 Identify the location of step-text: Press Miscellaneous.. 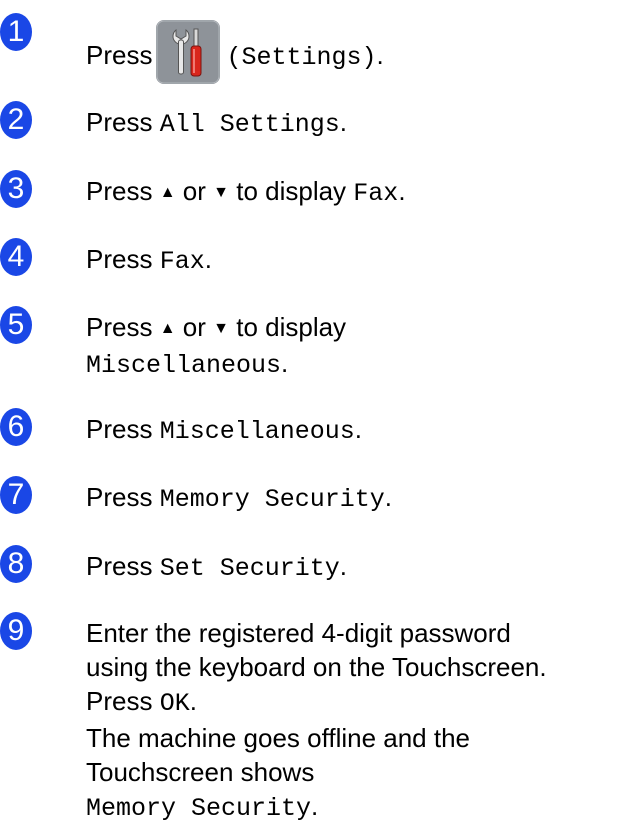
(360, 430).